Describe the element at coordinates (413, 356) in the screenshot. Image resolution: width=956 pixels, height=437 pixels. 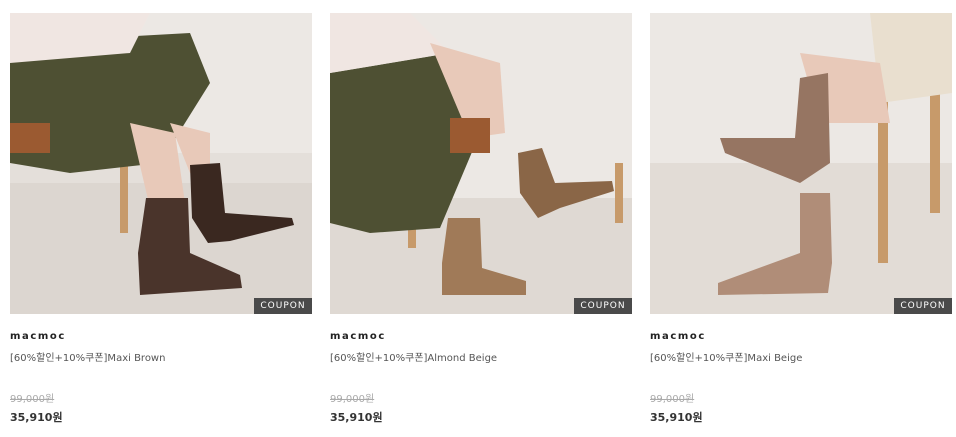
I see `product-name: [60%할인+10%쿠폰]Almond Beige` at that location.